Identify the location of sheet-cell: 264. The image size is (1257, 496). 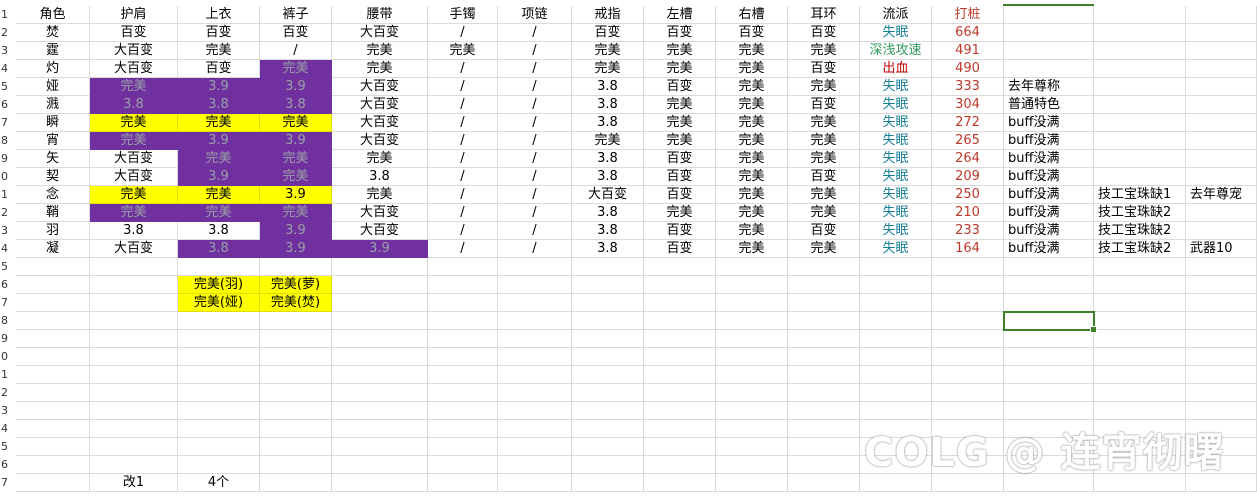
(968, 159).